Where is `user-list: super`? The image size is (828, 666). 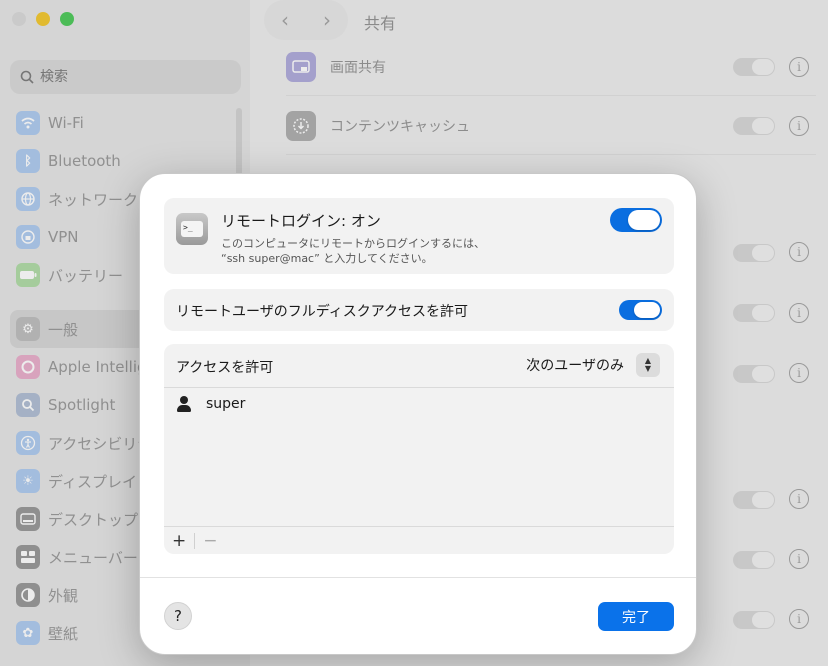 user-list: super is located at coordinates (419, 457).